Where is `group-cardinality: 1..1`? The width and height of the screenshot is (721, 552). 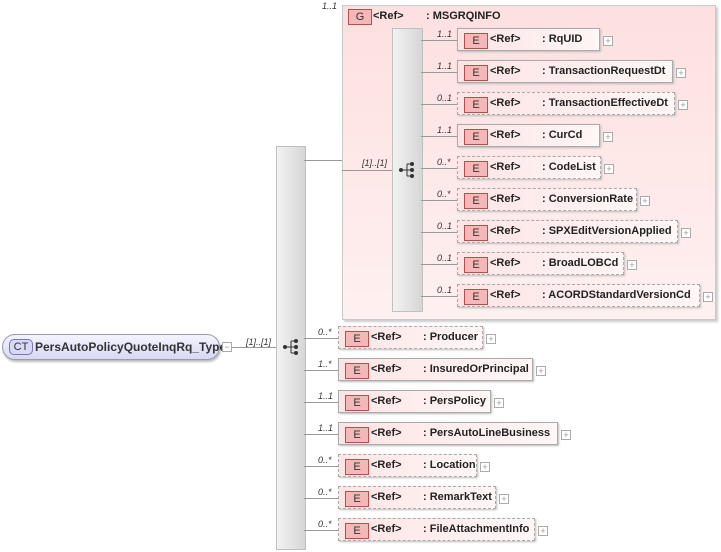 group-cardinality: 1..1 is located at coordinates (330, 6).